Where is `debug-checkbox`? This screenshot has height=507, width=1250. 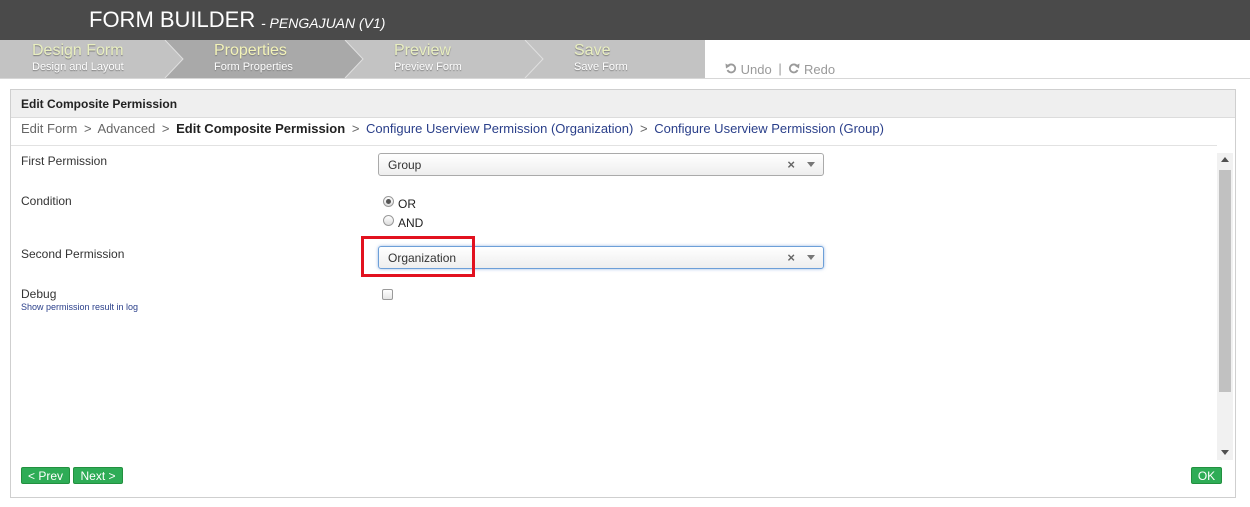 debug-checkbox is located at coordinates (387, 294).